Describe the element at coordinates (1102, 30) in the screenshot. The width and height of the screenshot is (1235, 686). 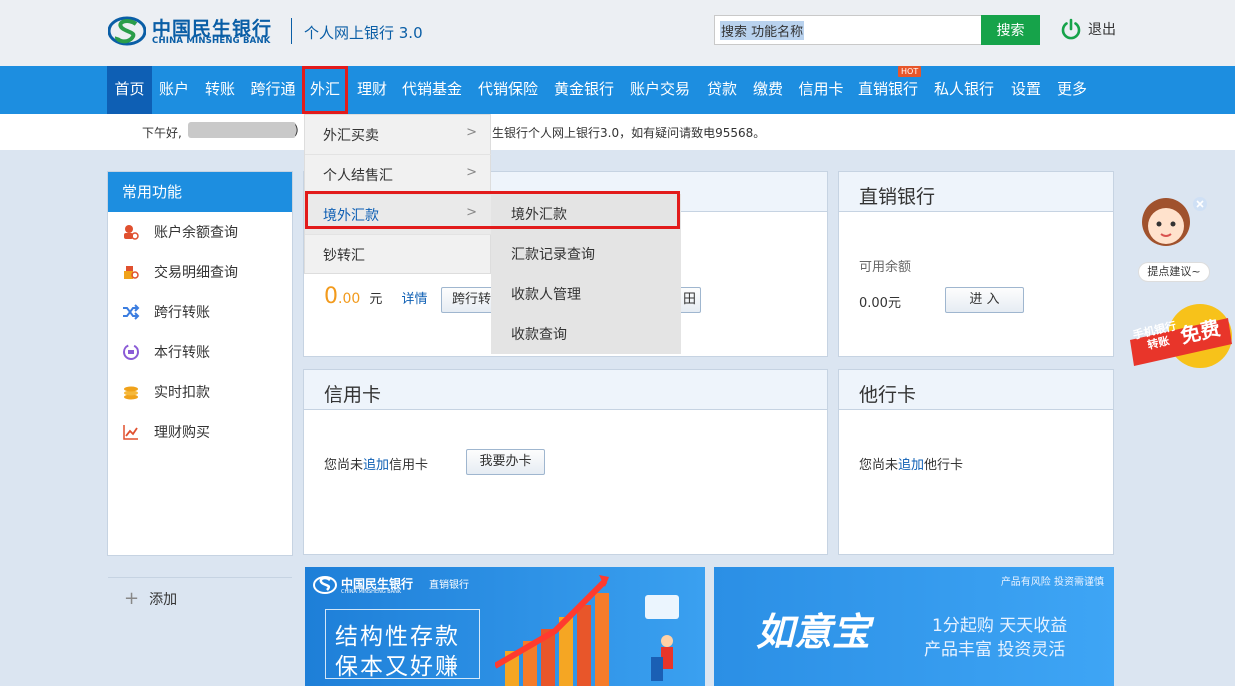
I see `logout-label: 退出` at that location.